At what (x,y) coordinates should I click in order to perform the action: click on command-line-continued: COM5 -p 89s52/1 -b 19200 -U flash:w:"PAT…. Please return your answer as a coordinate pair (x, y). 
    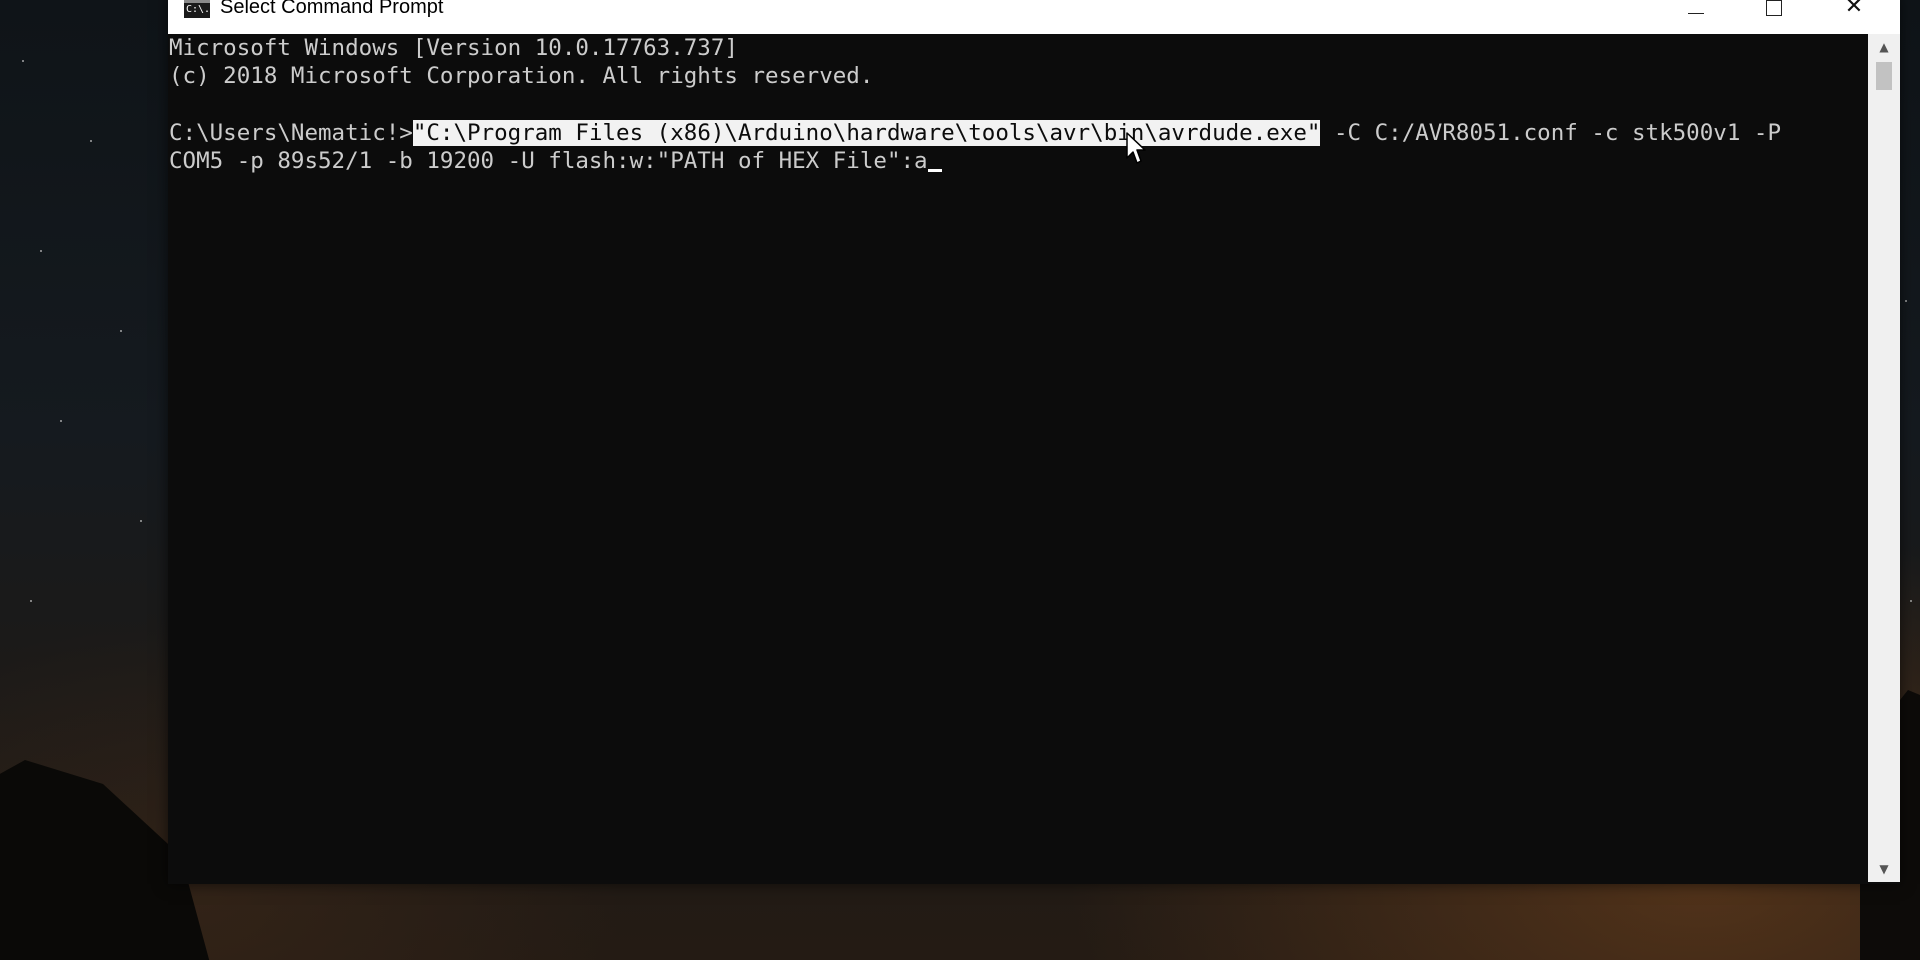
    Looking at the image, I should click on (555, 161).